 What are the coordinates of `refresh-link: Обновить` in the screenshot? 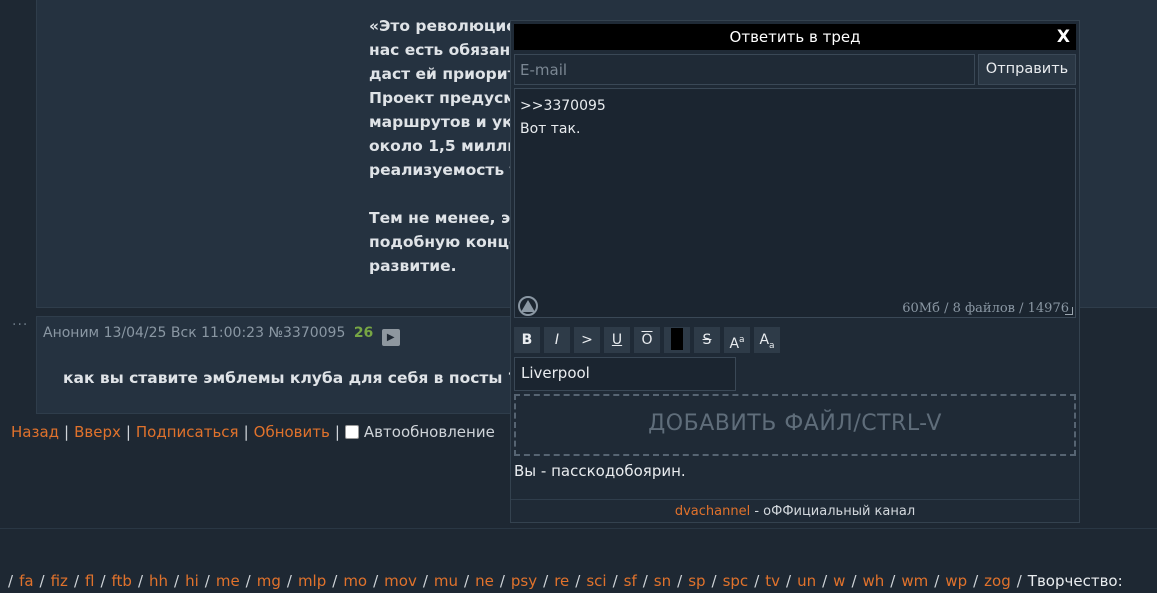 It's located at (292, 432).